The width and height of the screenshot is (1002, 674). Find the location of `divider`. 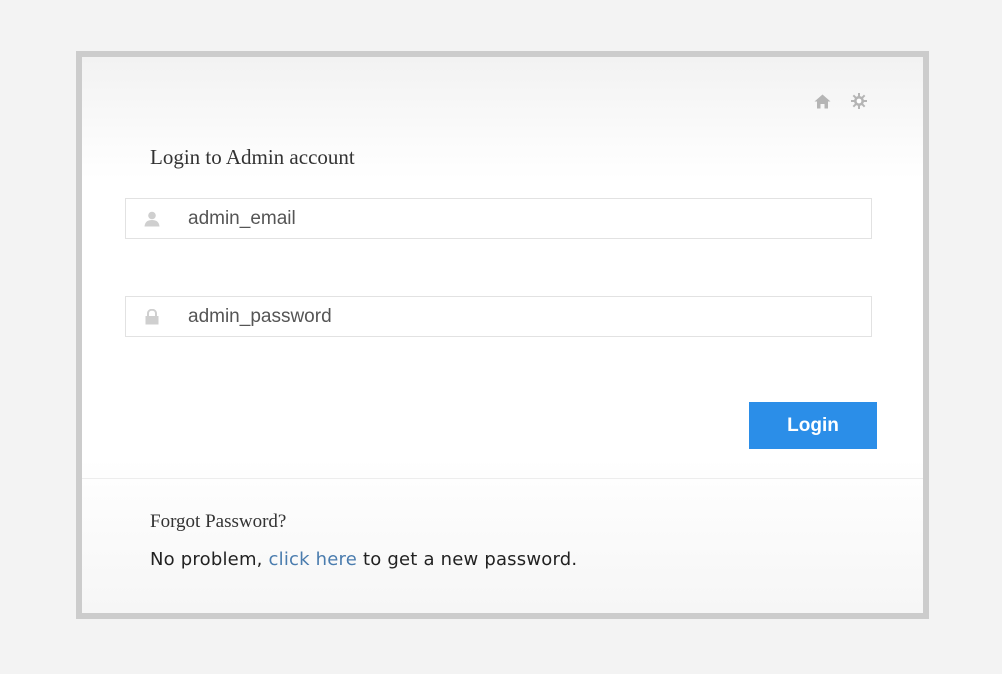

divider is located at coordinates (502, 478).